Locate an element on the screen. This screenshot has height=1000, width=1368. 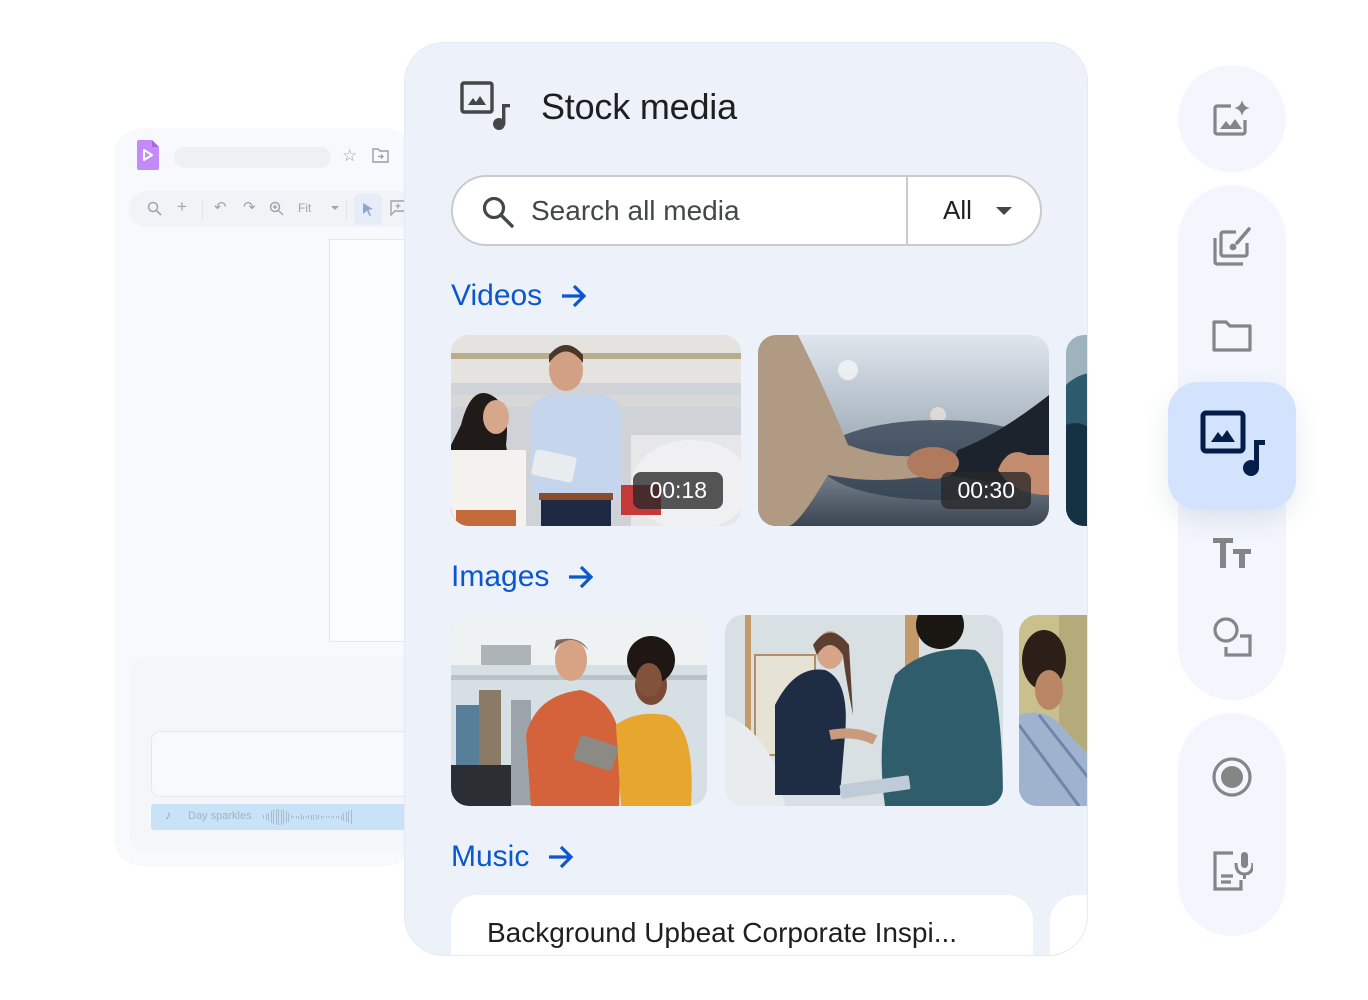
videos-section-label: Videos is located at coordinates (497, 295).